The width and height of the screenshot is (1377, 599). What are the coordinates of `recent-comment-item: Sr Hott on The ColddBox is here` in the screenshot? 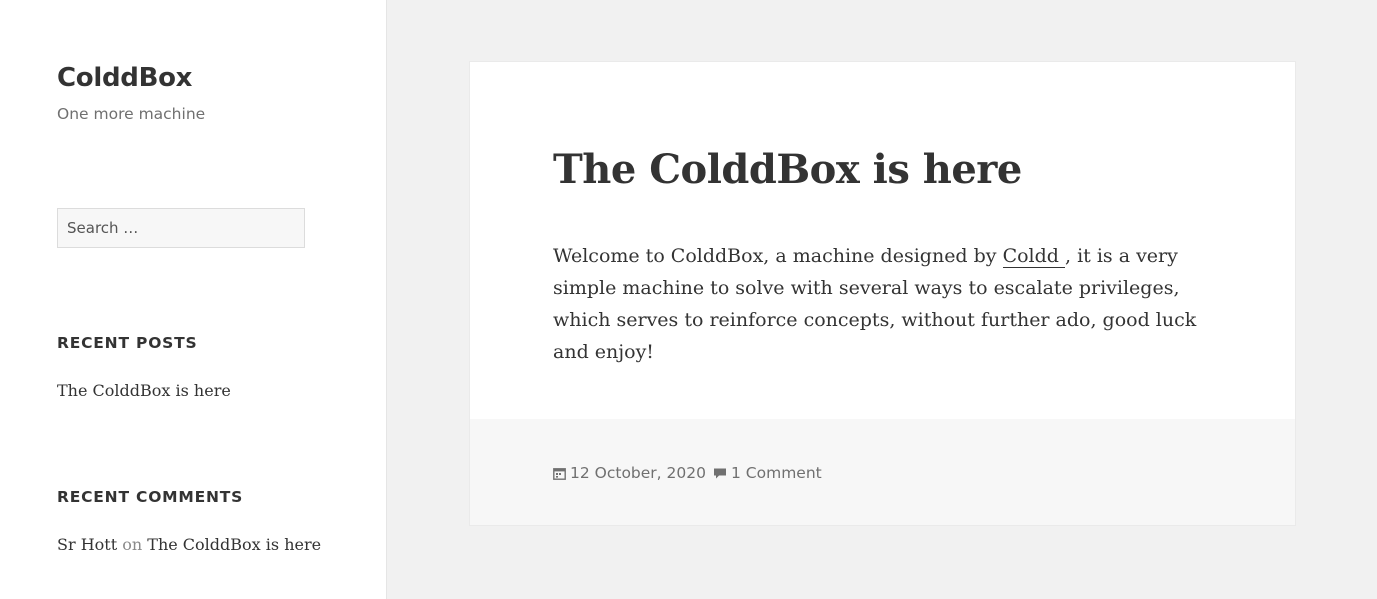 It's located at (189, 545).